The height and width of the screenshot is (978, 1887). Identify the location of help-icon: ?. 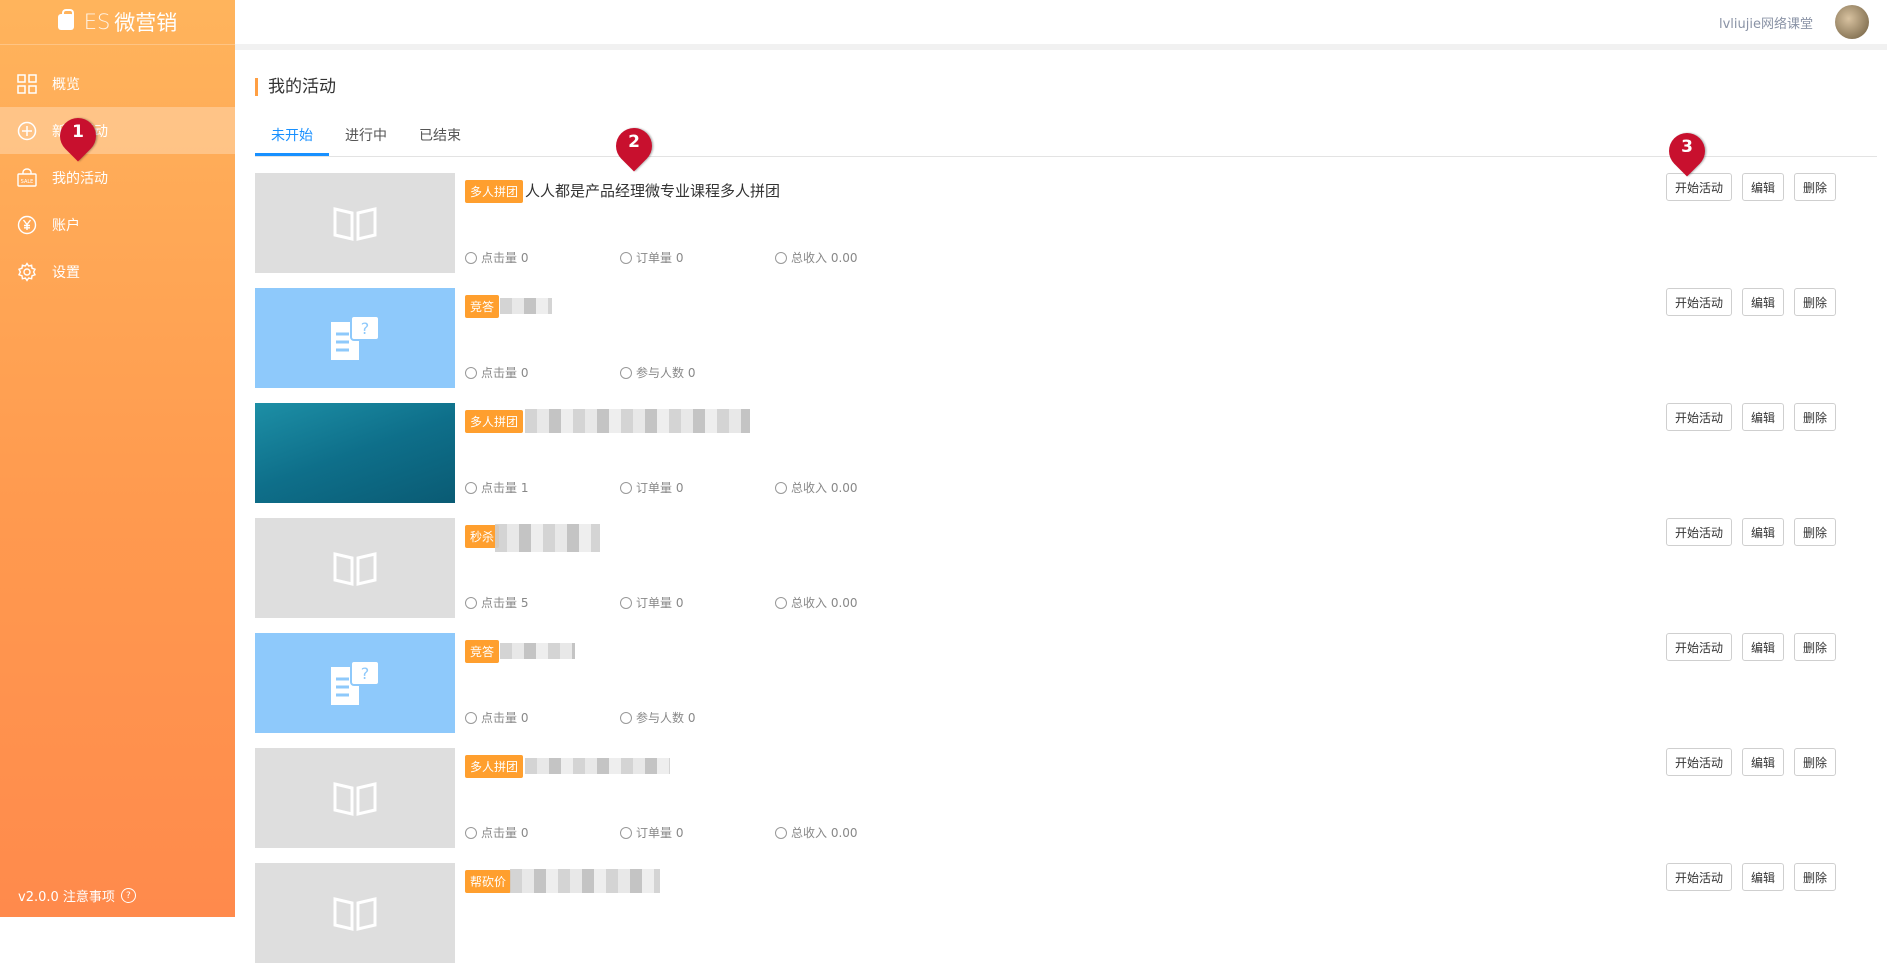
(128, 895).